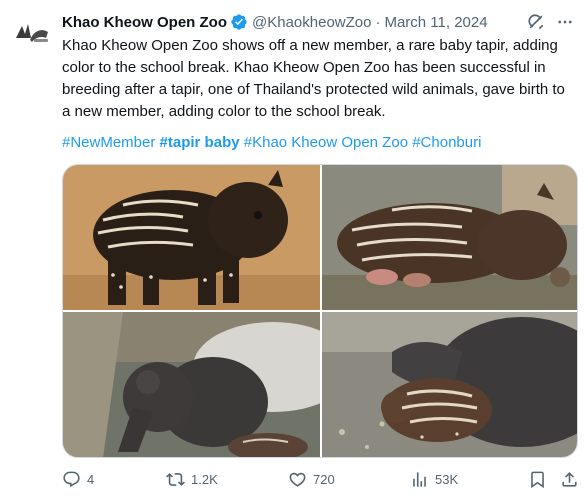 The width and height of the screenshot is (588, 495). What do you see at coordinates (144, 22) in the screenshot?
I see `display-name: Khao Kheow Open Zoo` at bounding box center [144, 22].